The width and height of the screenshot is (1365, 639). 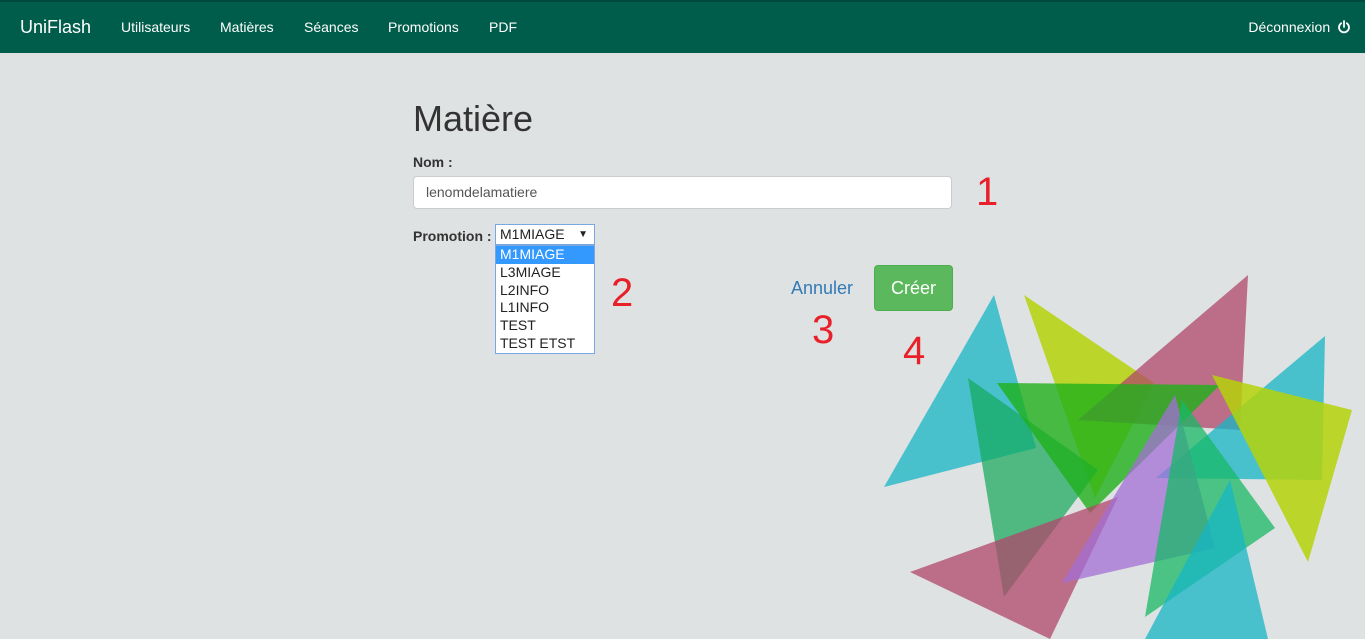 What do you see at coordinates (622, 293) in the screenshot?
I see `annotation-number: 2` at bounding box center [622, 293].